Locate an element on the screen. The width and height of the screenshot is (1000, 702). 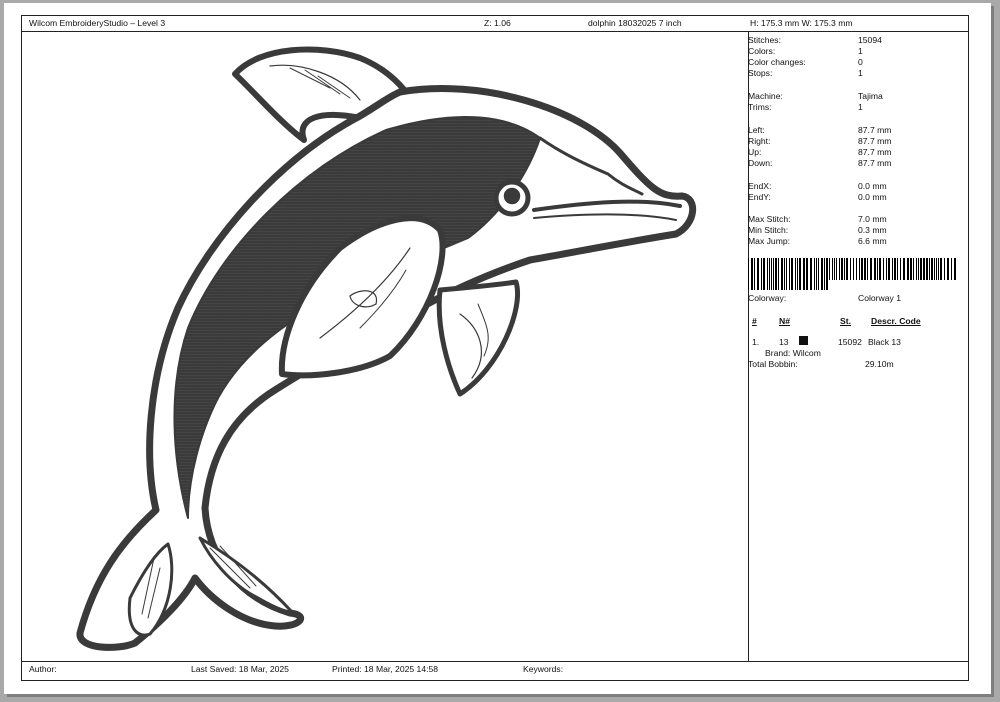
thread-row-n: 13 is located at coordinates (784, 342).